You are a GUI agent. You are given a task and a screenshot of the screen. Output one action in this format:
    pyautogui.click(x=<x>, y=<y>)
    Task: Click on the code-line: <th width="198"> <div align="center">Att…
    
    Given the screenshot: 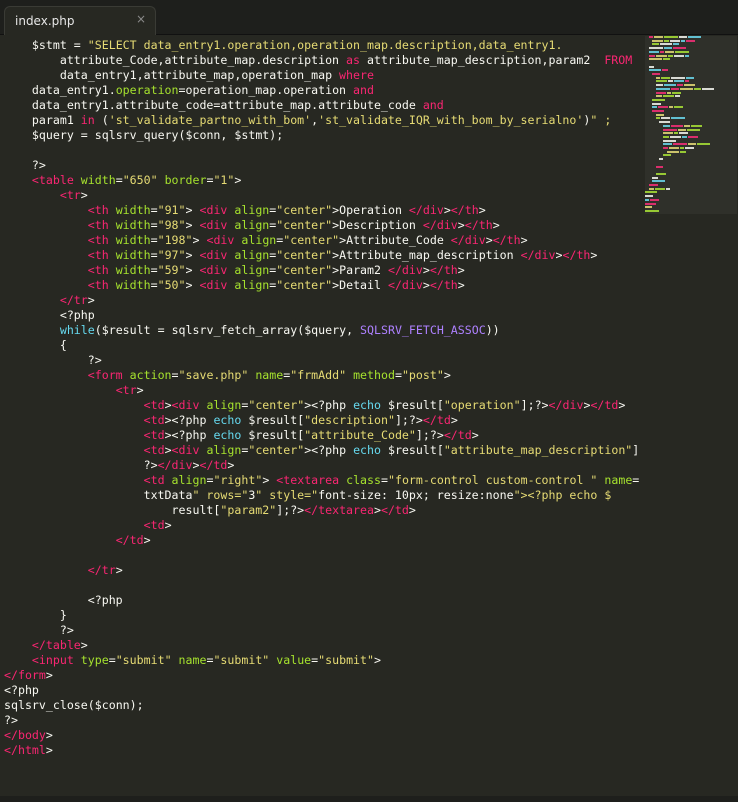 What is the action you would take?
    pyautogui.click(x=307, y=240)
    